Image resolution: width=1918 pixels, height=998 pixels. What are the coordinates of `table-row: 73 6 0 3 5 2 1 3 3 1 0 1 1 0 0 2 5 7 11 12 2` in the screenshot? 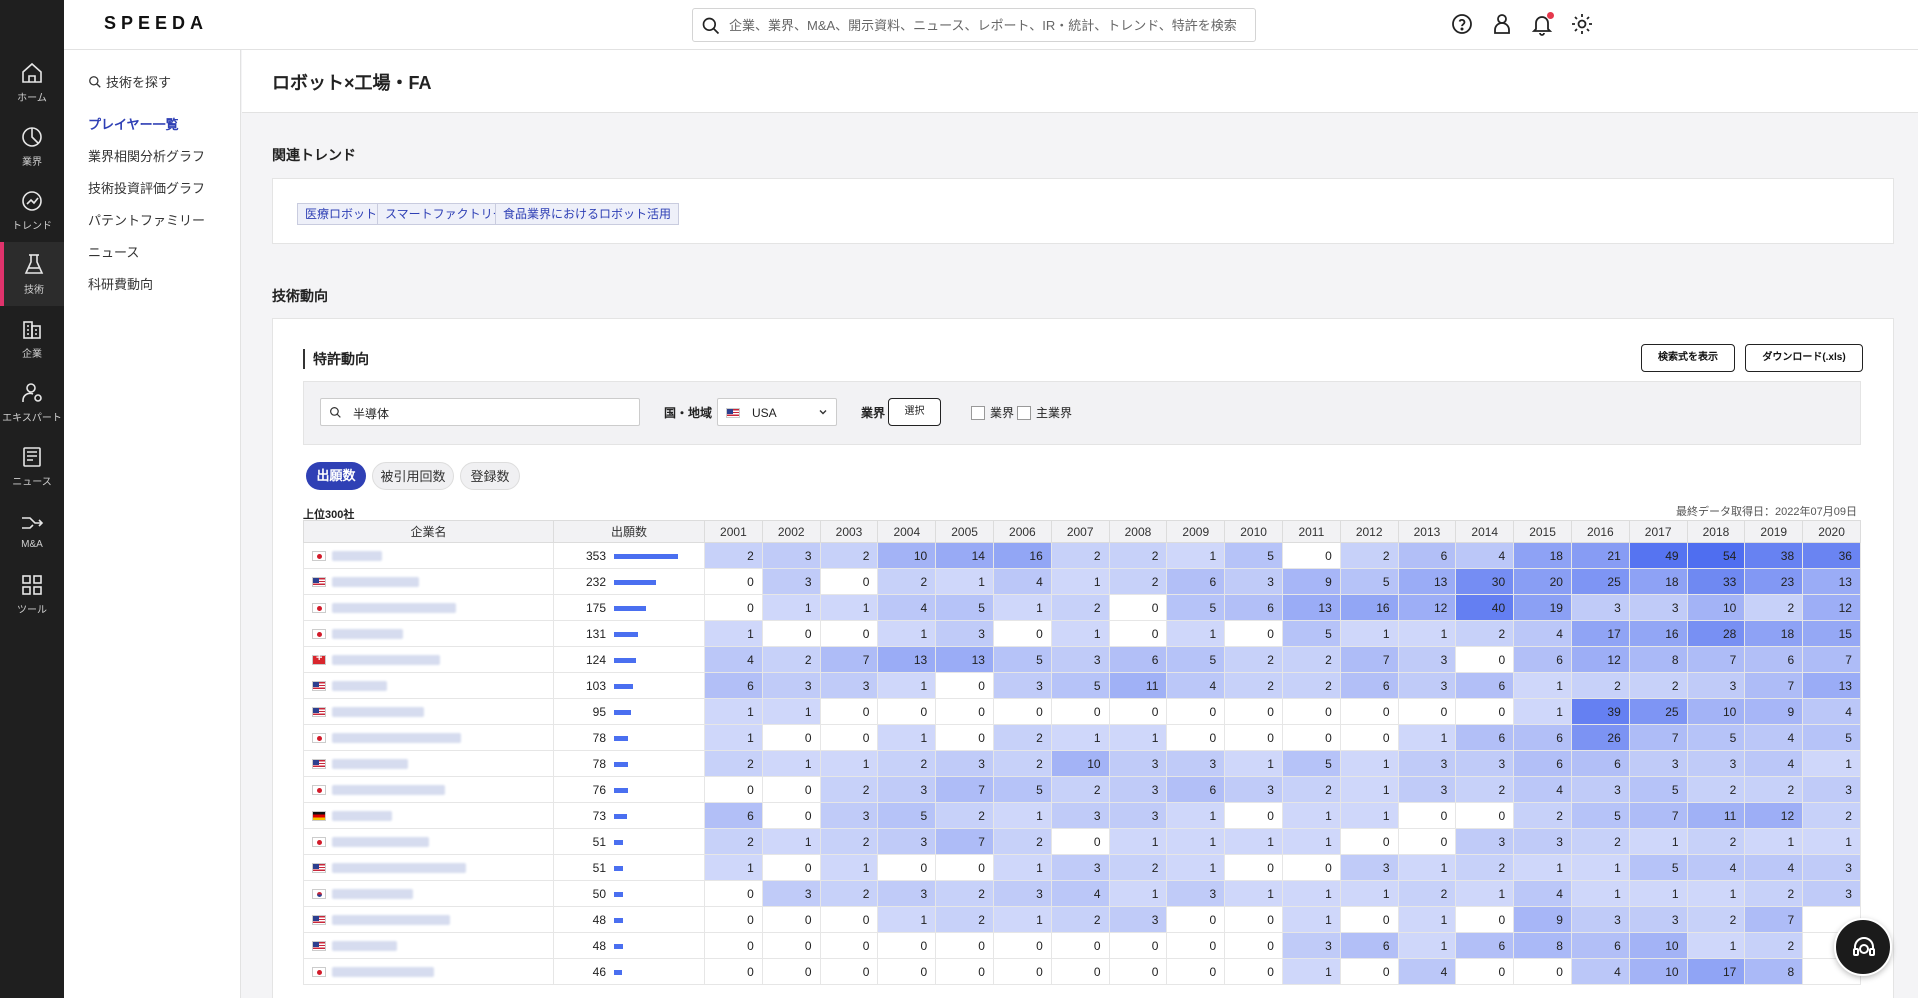 It's located at (1082, 815).